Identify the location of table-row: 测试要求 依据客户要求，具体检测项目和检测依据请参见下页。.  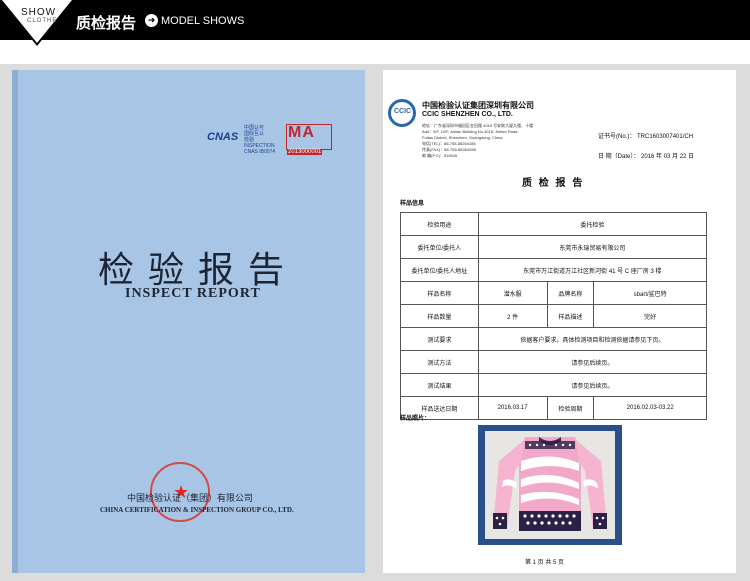
(554, 339).